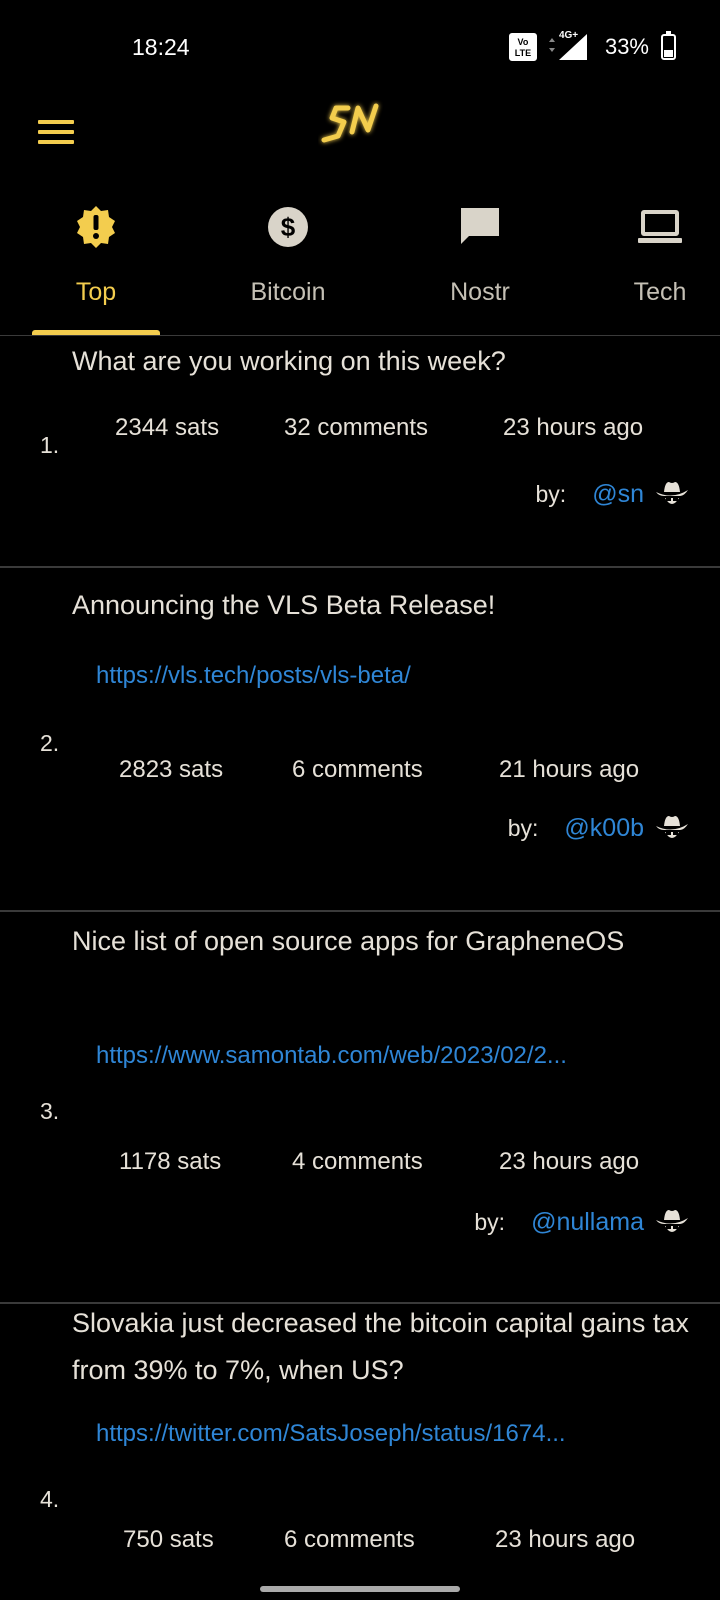  Describe the element at coordinates (587, 1222) in the screenshot. I see `author-link: @nullama` at that location.